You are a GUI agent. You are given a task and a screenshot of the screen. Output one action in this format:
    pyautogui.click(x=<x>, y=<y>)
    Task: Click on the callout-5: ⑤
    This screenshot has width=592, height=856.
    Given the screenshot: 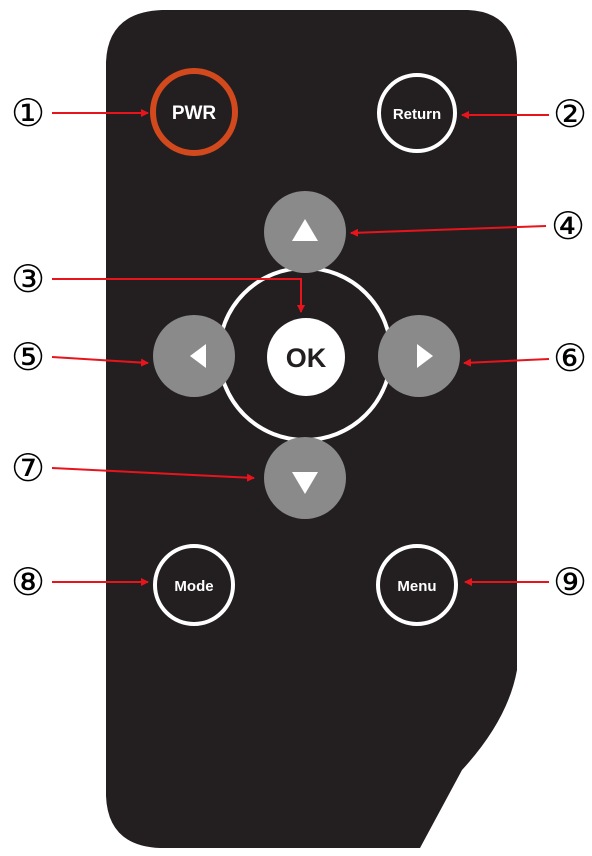 What is the action you would take?
    pyautogui.click(x=28, y=357)
    